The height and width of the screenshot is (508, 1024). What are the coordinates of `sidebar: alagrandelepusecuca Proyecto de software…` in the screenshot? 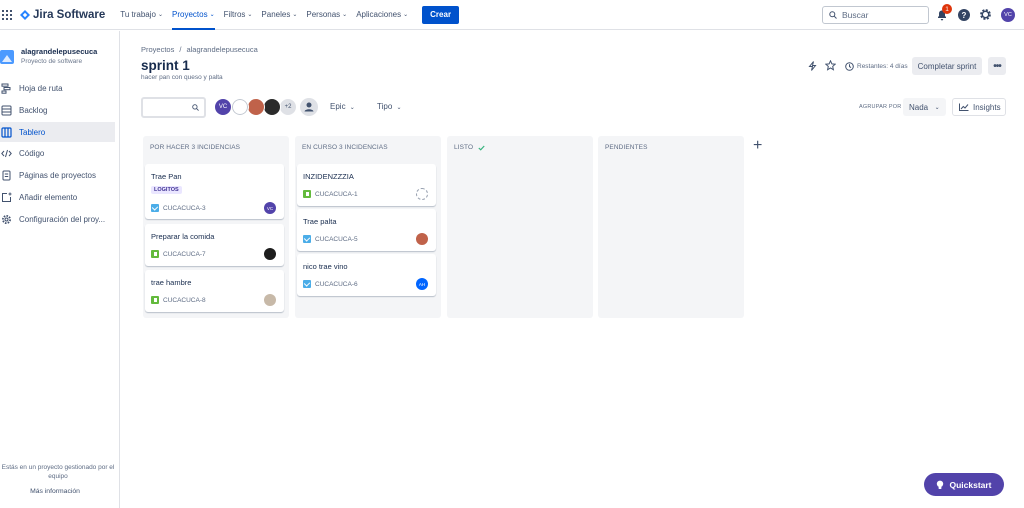 It's located at (60, 269).